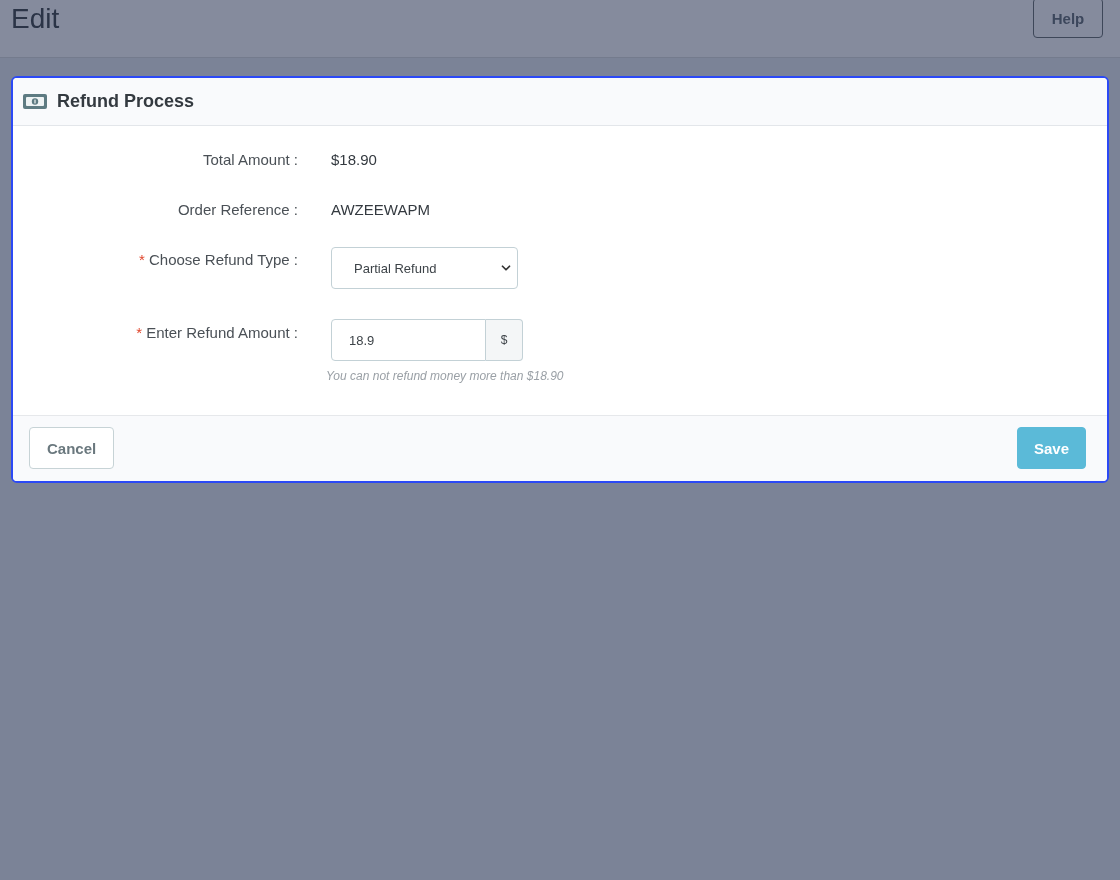 The height and width of the screenshot is (880, 1120). I want to click on help-button: Help, so click(1068, 19).